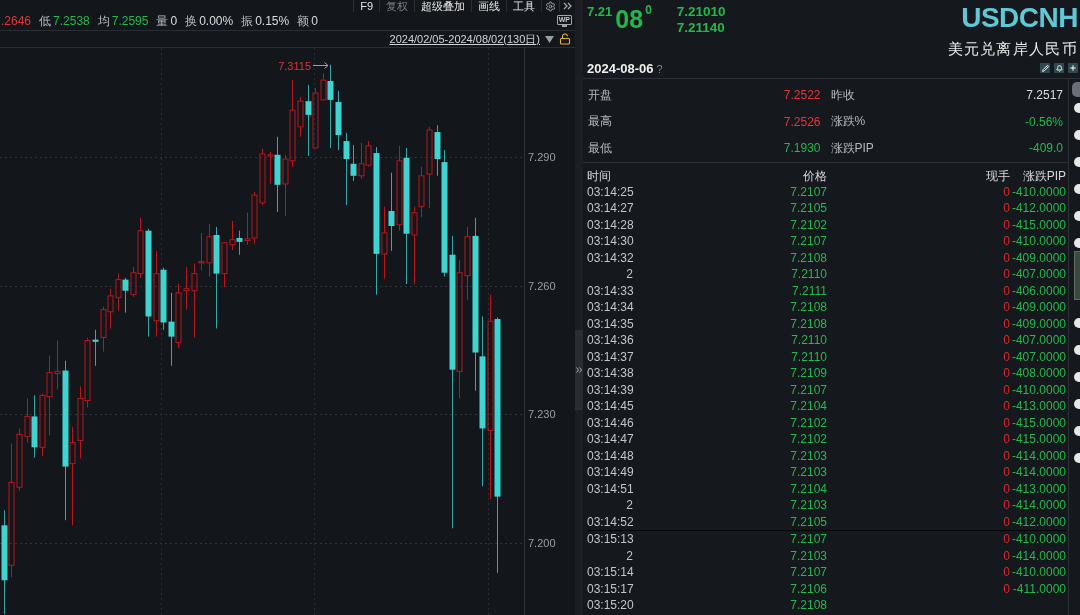 The width and height of the screenshot is (1080, 615). What do you see at coordinates (579, 370) in the screenshot?
I see `collapse-handle` at bounding box center [579, 370].